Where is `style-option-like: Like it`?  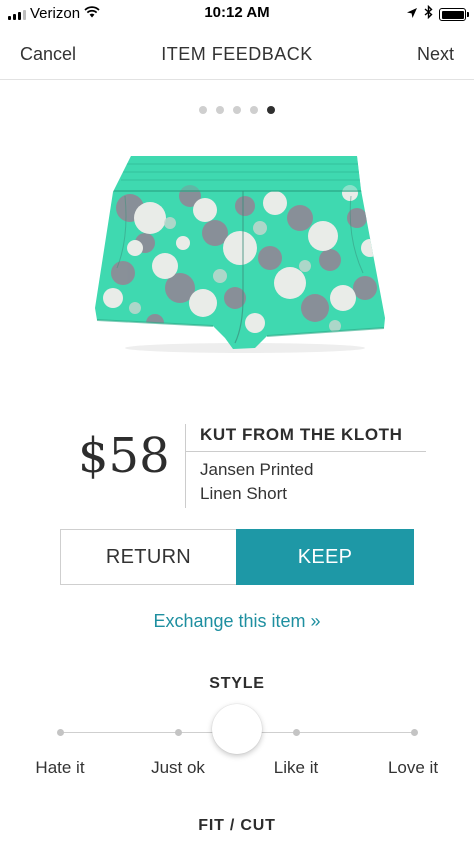 style-option-like: Like it is located at coordinates (296, 768).